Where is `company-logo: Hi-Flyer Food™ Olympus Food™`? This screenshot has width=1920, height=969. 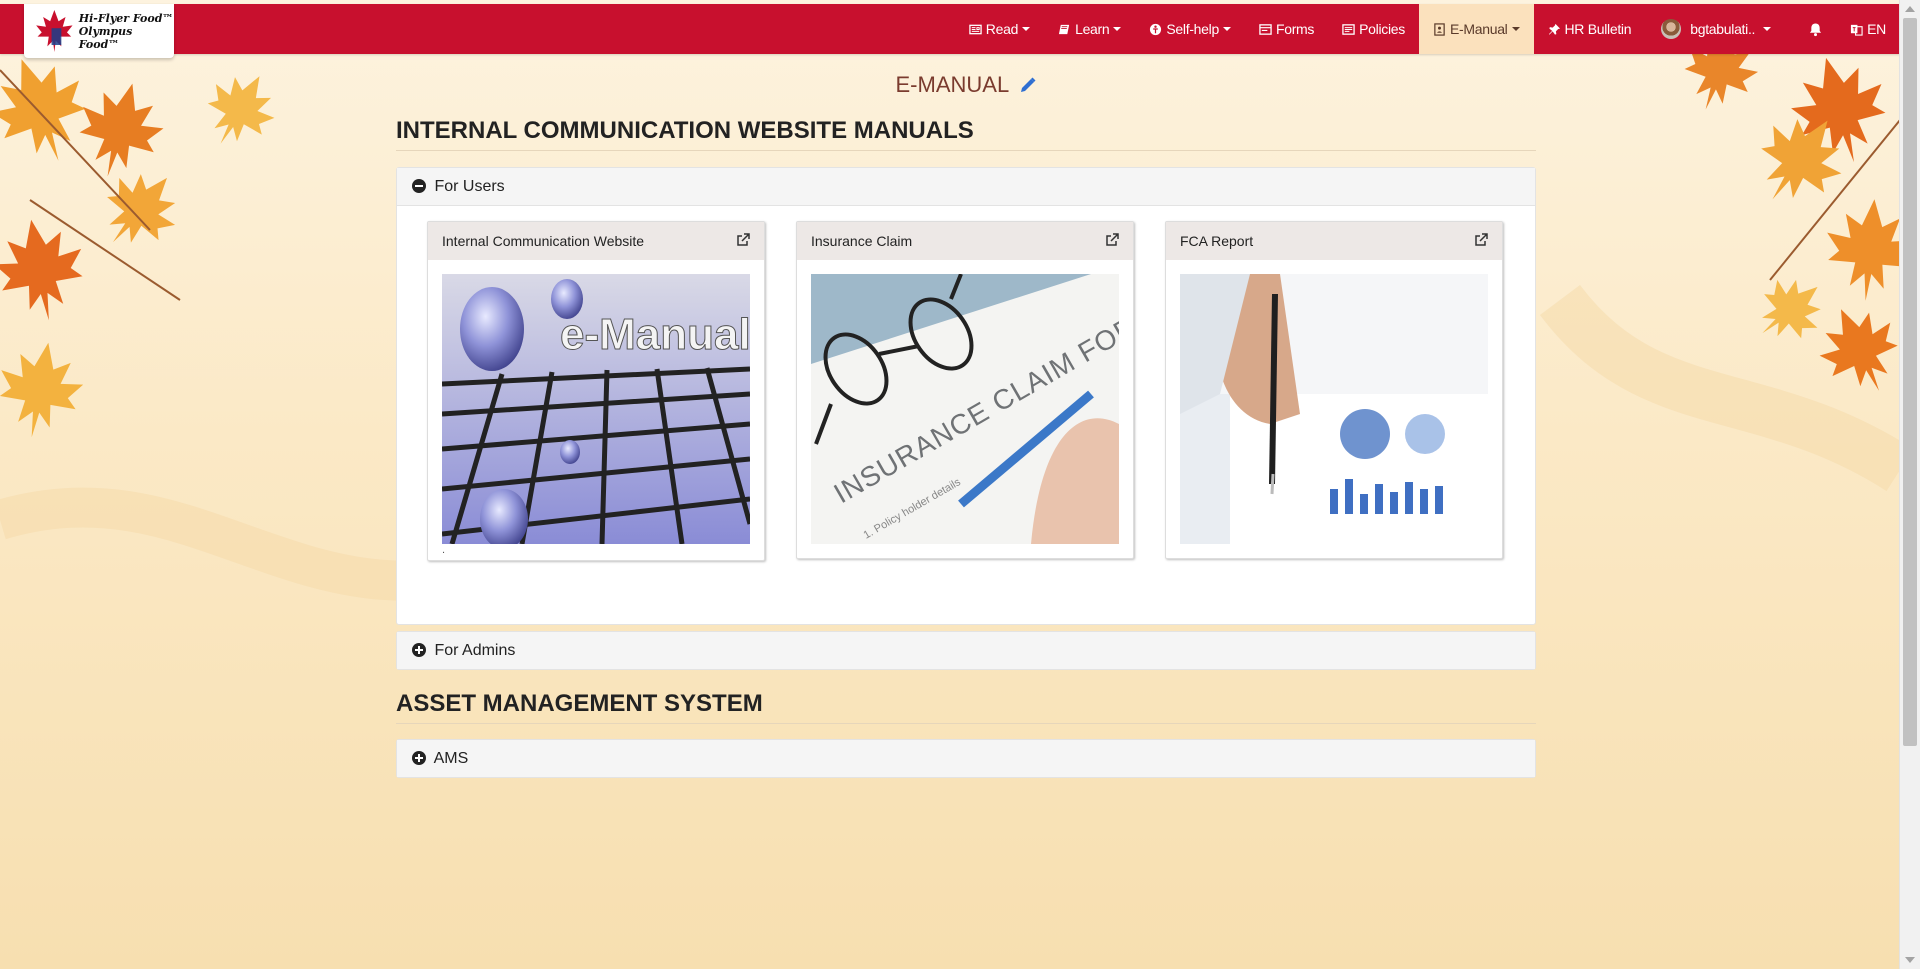 company-logo: Hi-Flyer Food™ Olympus Food™ is located at coordinates (99, 31).